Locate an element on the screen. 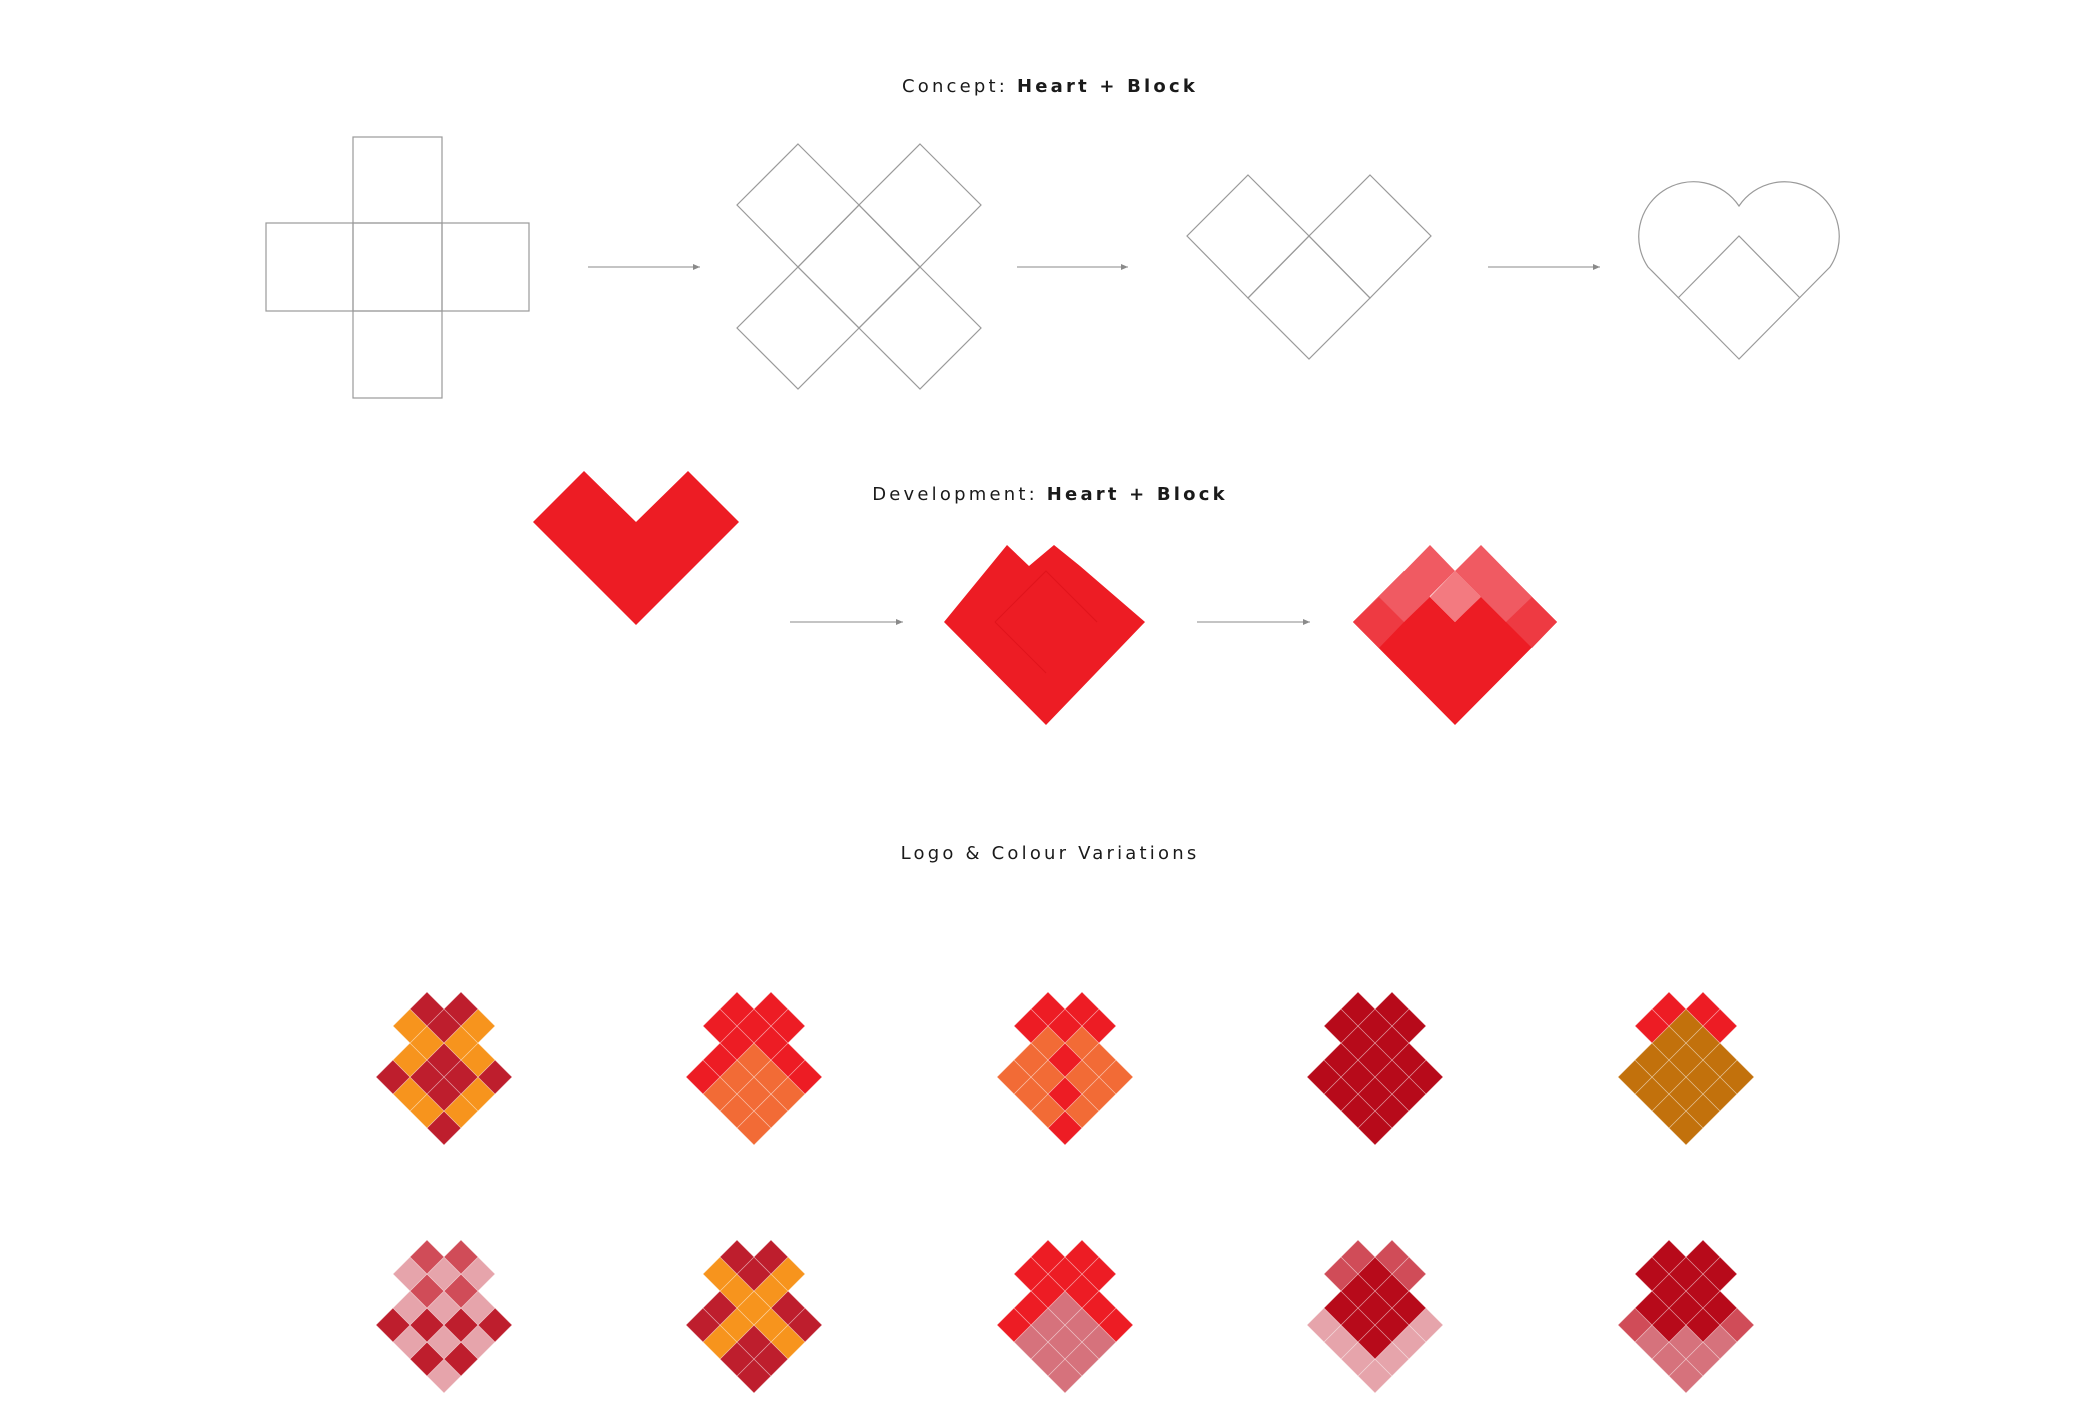 The width and height of the screenshot is (2100, 1422). x-diamond-top-right is located at coordinates (920, 205).